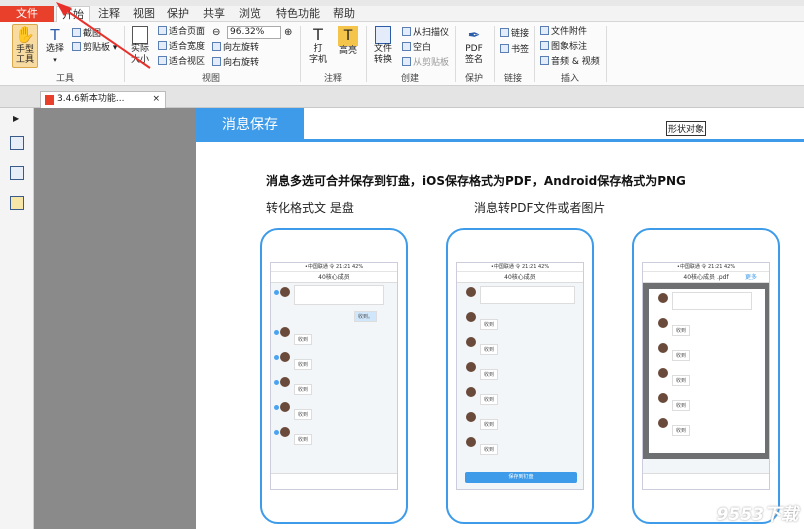 This screenshot has height=529, width=804. I want to click on image-annotation-button: 图象标注, so click(563, 47).